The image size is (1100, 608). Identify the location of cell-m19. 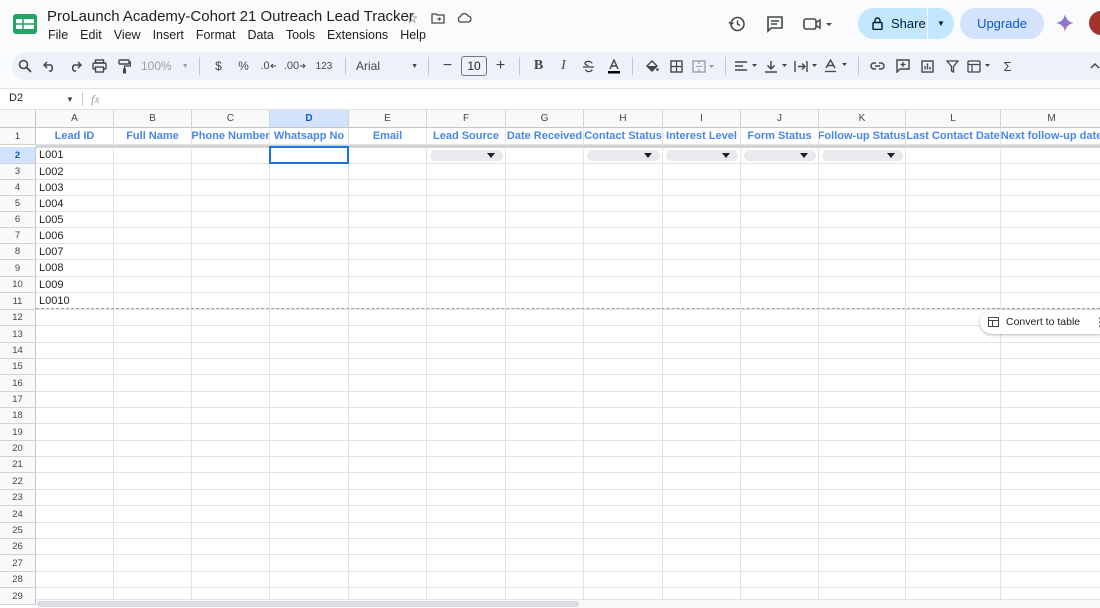
(1050, 432).